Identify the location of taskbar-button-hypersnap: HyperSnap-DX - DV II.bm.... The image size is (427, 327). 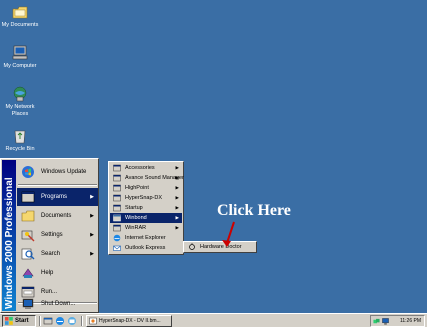
(129, 321).